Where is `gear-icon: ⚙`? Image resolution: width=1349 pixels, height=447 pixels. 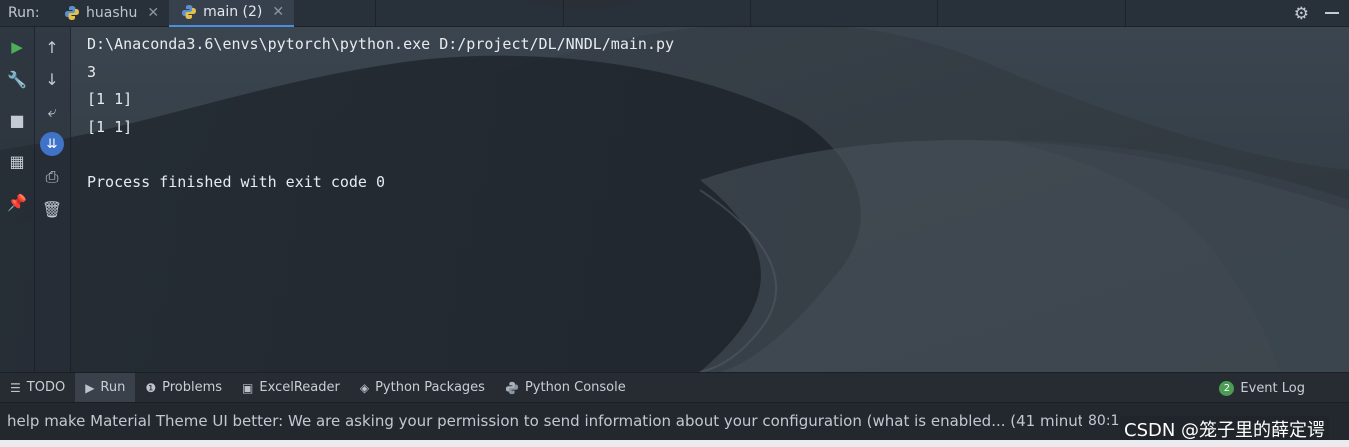 gear-icon: ⚙ is located at coordinates (1301, 14).